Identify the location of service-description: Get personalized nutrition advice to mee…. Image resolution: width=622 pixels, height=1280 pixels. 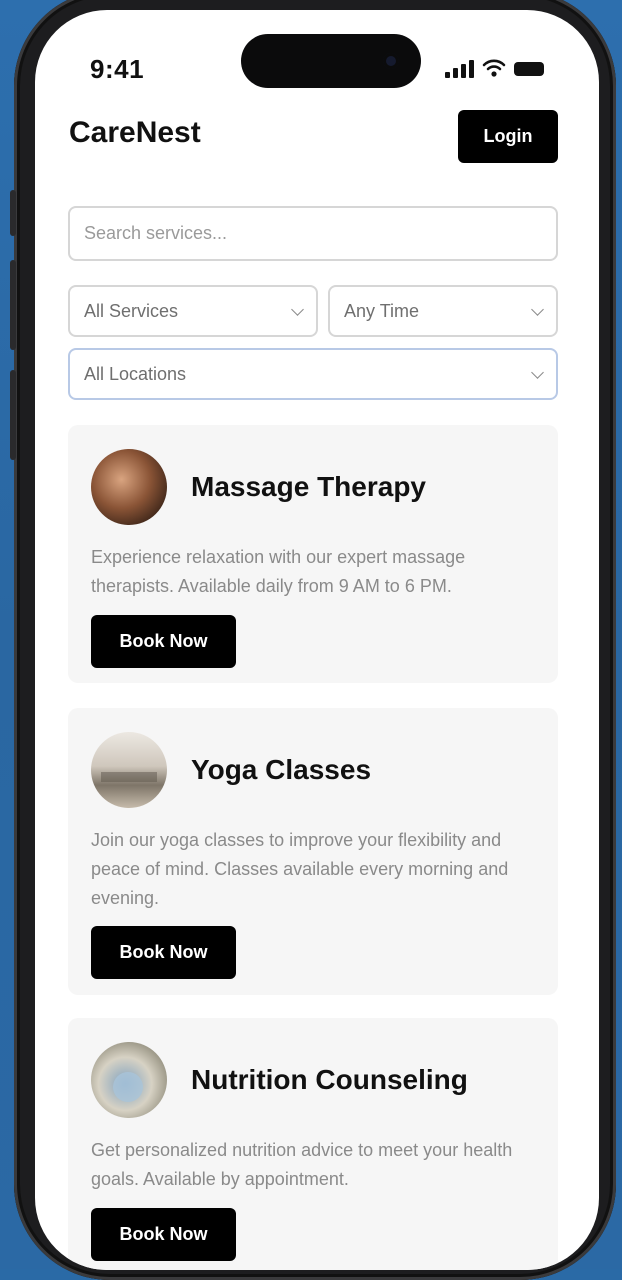
(302, 1164).